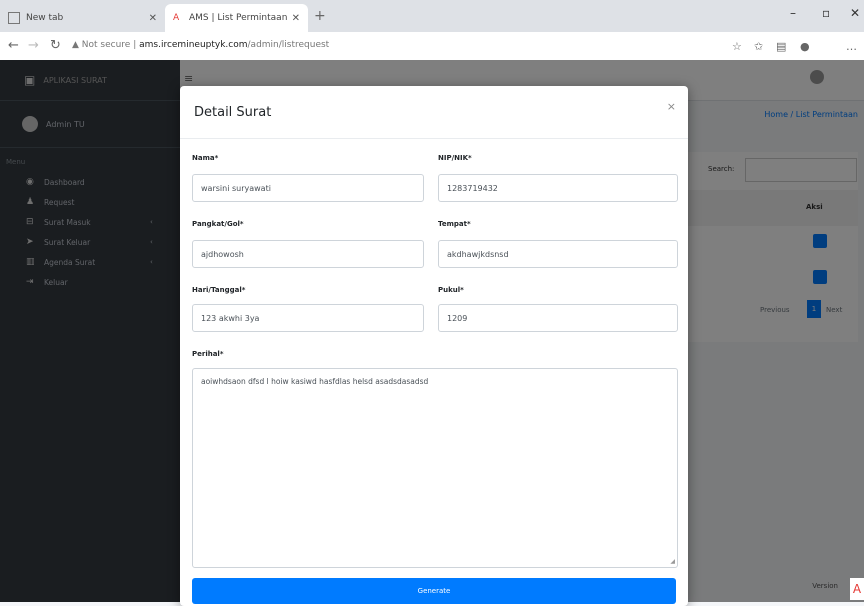 The width and height of the screenshot is (864, 606). I want to click on maximize-icon: ▫, so click(826, 13).